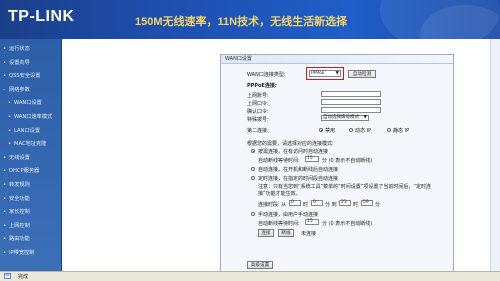 This screenshot has width=500, height=281. What do you see at coordinates (266, 75) in the screenshot?
I see `wan-type-label: WAN口连接类型:` at bounding box center [266, 75].